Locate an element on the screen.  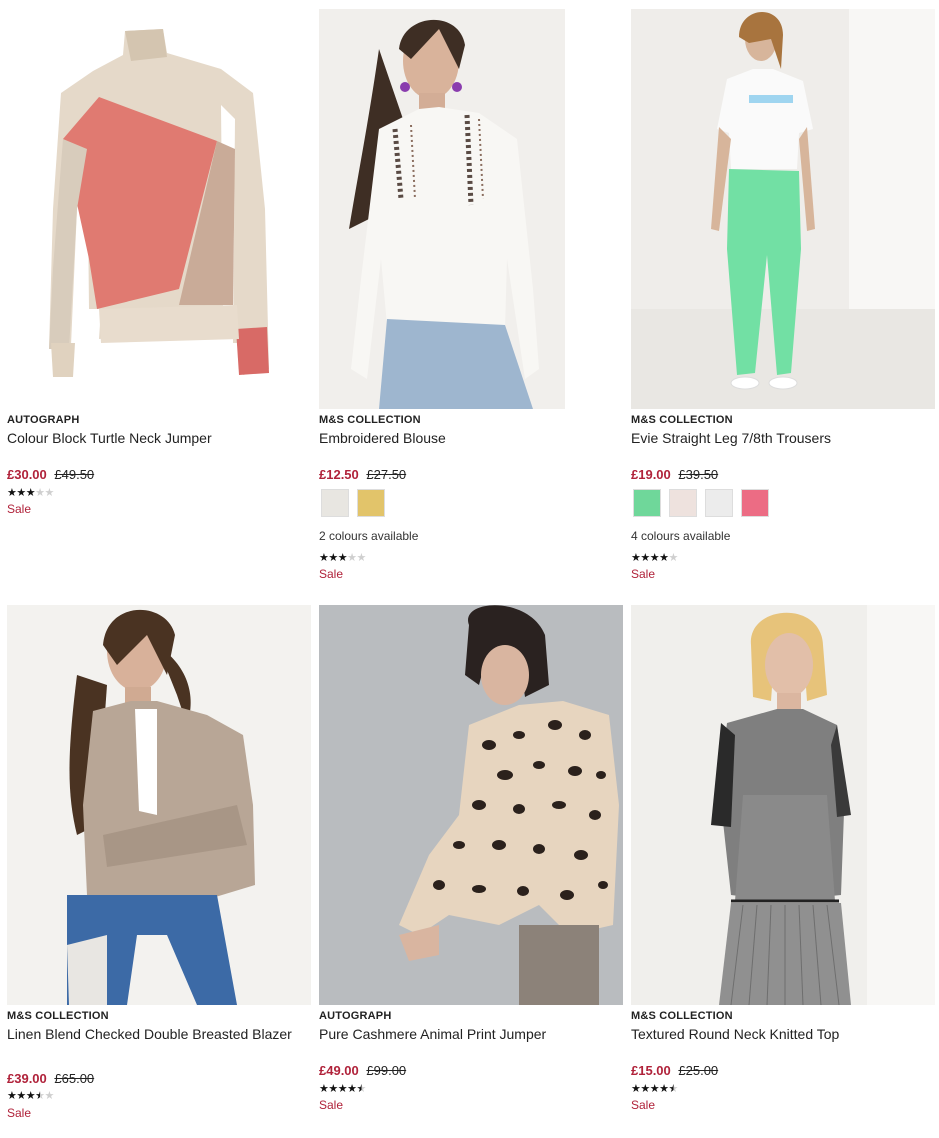
price-now: £49.00 is located at coordinates (339, 1070).